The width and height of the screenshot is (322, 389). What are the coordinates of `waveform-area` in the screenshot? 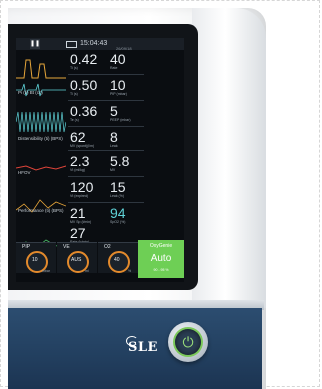 It's located at (41, 154).